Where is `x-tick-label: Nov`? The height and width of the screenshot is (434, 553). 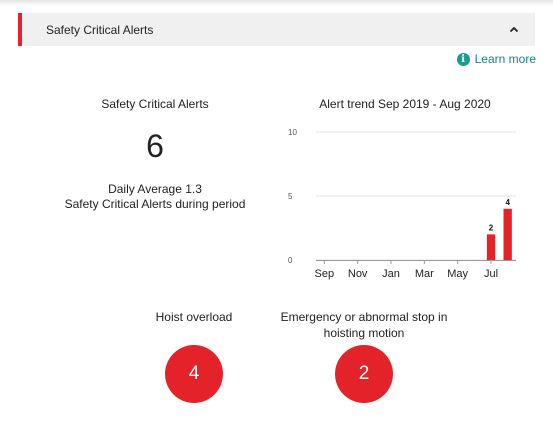
x-tick-label: Nov is located at coordinates (358, 274).